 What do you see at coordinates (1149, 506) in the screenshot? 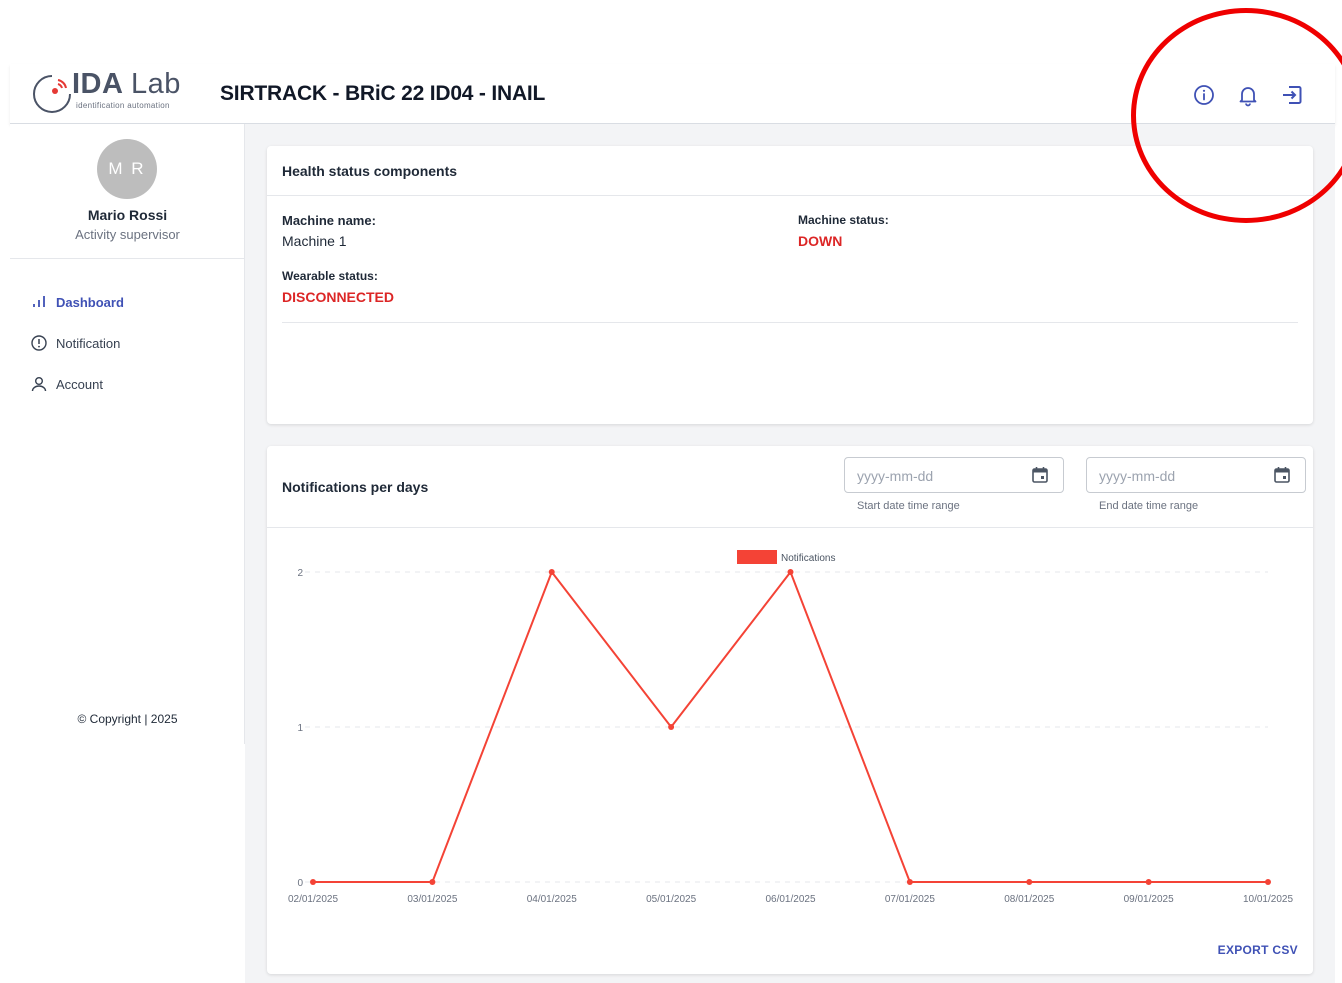
I see `end-date-helper: End date time range` at bounding box center [1149, 506].